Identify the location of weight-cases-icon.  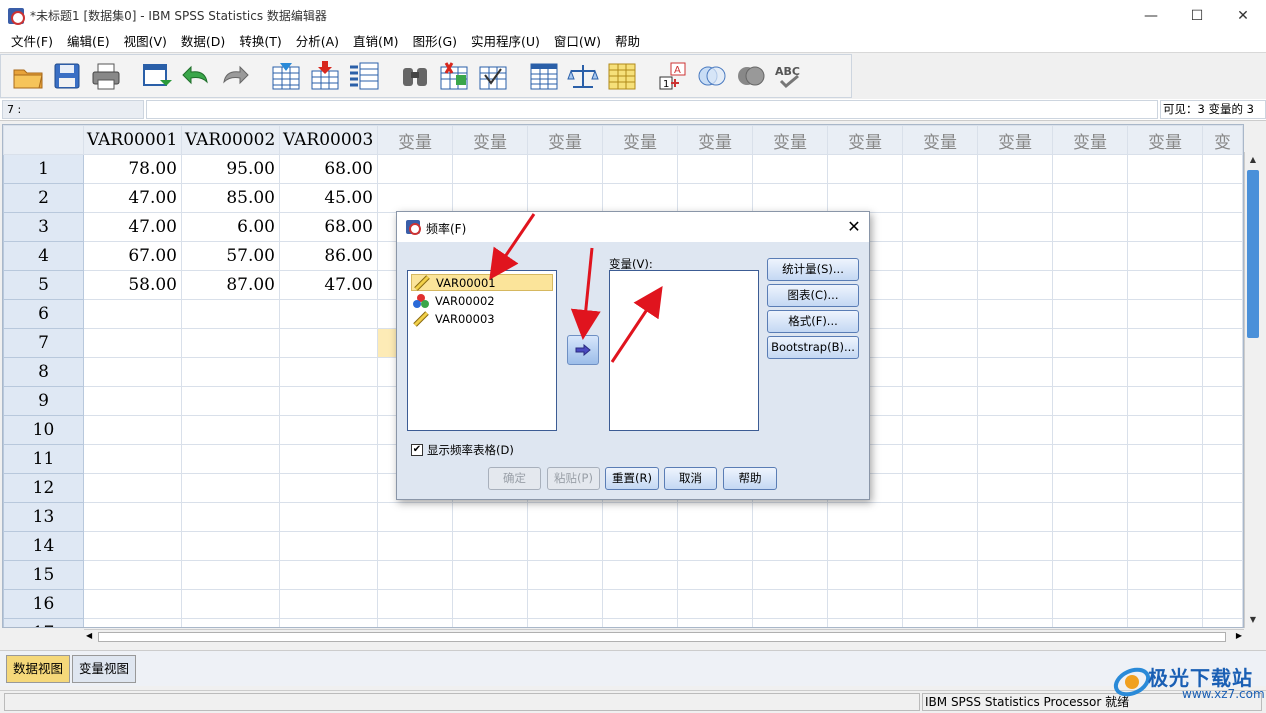
(583, 76).